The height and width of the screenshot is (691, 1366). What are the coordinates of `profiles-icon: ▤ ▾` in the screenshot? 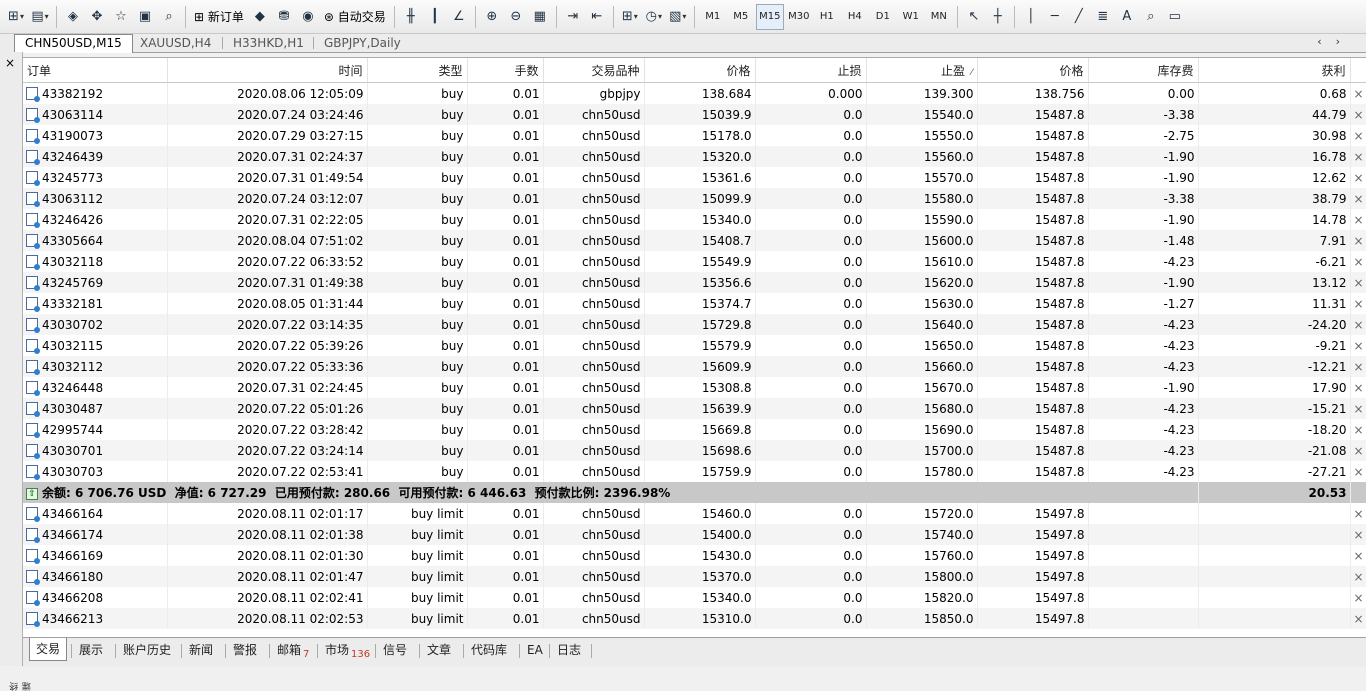 It's located at (40, 17).